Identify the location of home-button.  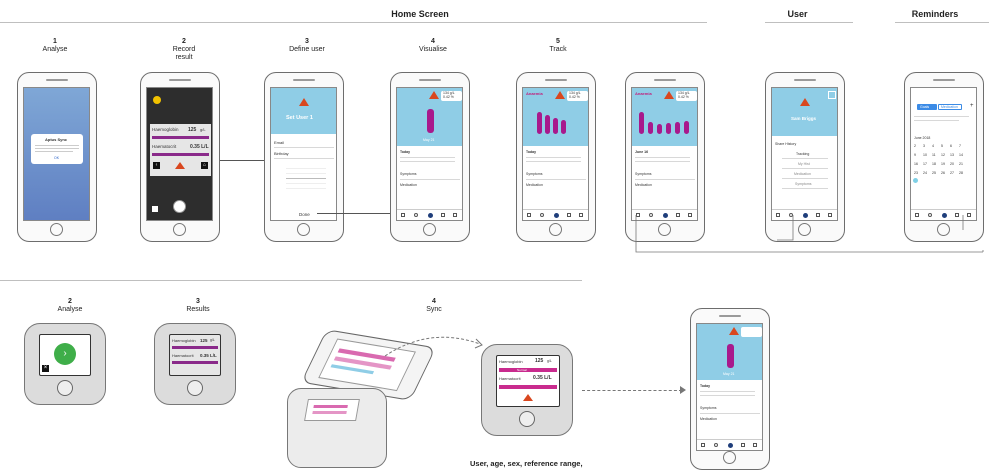
(729, 457).